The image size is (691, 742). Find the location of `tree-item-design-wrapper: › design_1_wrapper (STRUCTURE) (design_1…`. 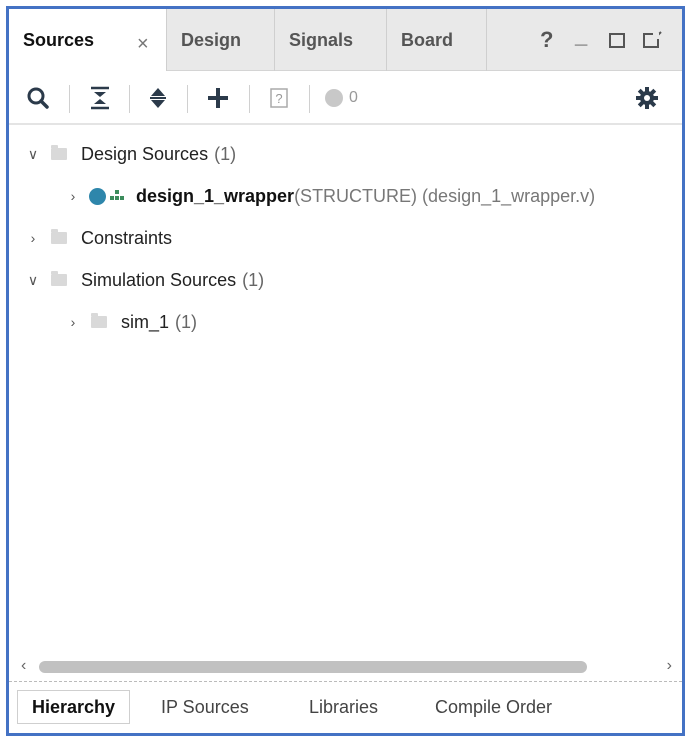

tree-item-design-wrapper: › design_1_wrapper (STRUCTURE) (design_1… is located at coordinates (330, 196).